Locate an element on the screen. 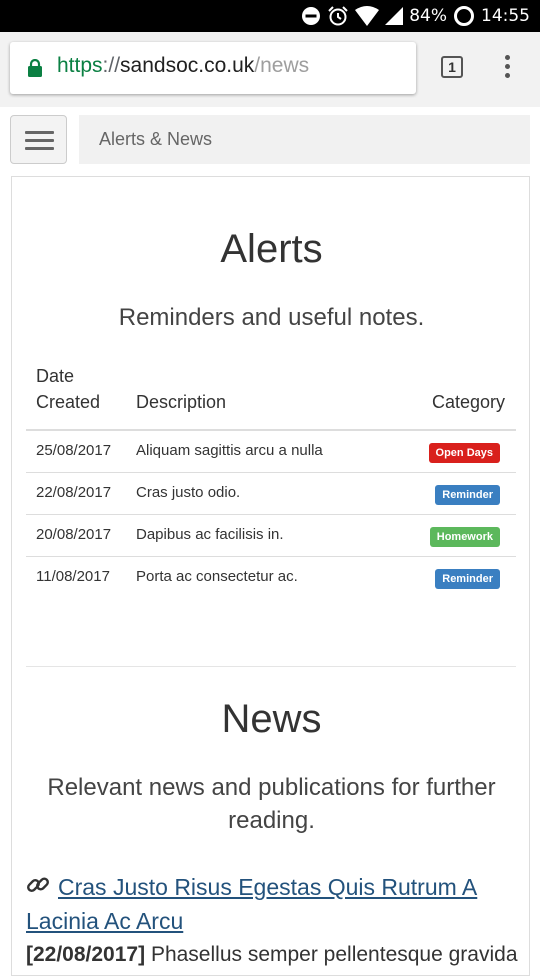 The width and height of the screenshot is (540, 976). url-host: sandsoc.co.uk is located at coordinates (187, 65).